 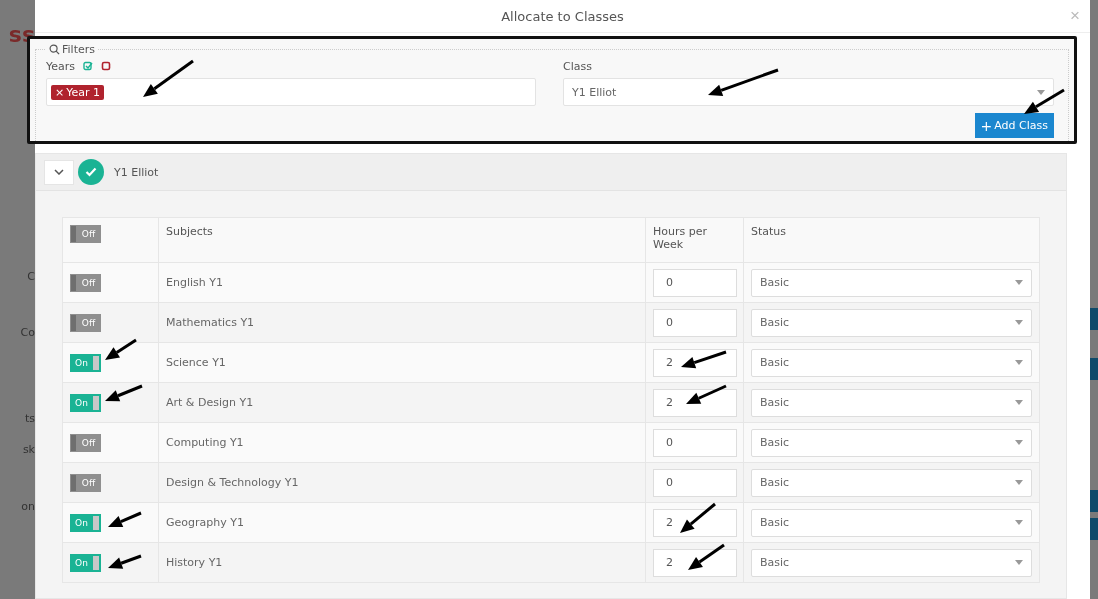 What do you see at coordinates (54, 49) in the screenshot?
I see `search-icon` at bounding box center [54, 49].